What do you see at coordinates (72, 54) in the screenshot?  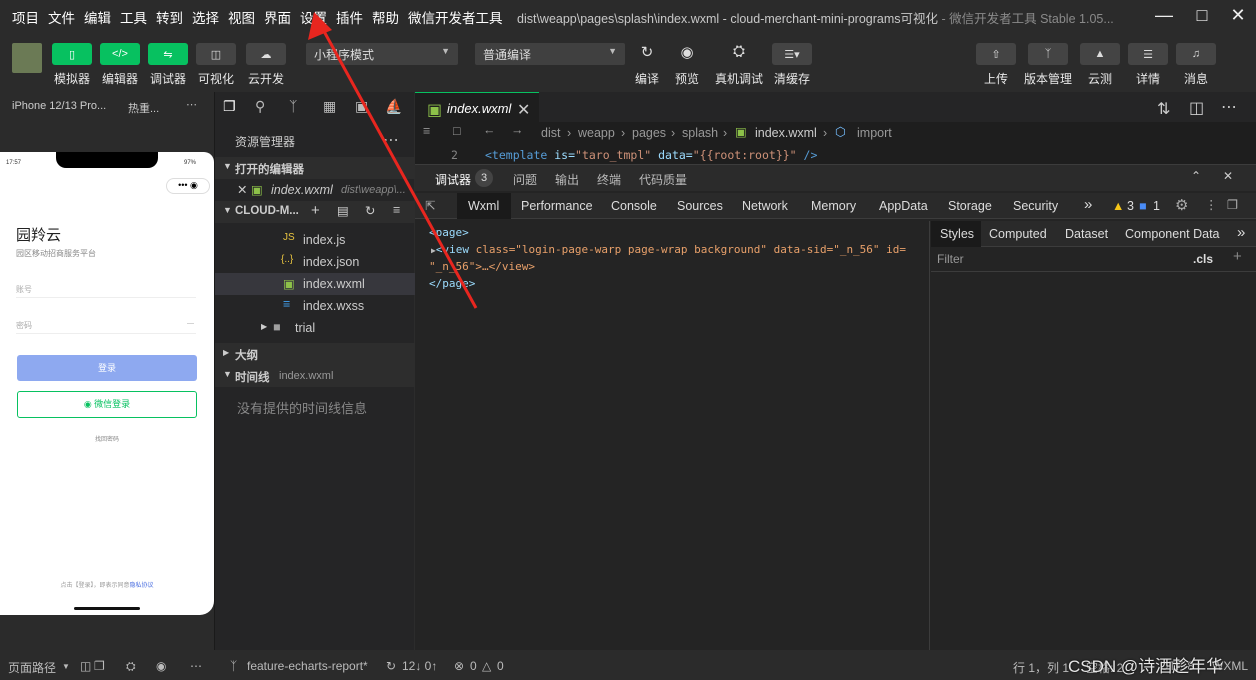 I see `simulator-toggle: ▯` at bounding box center [72, 54].